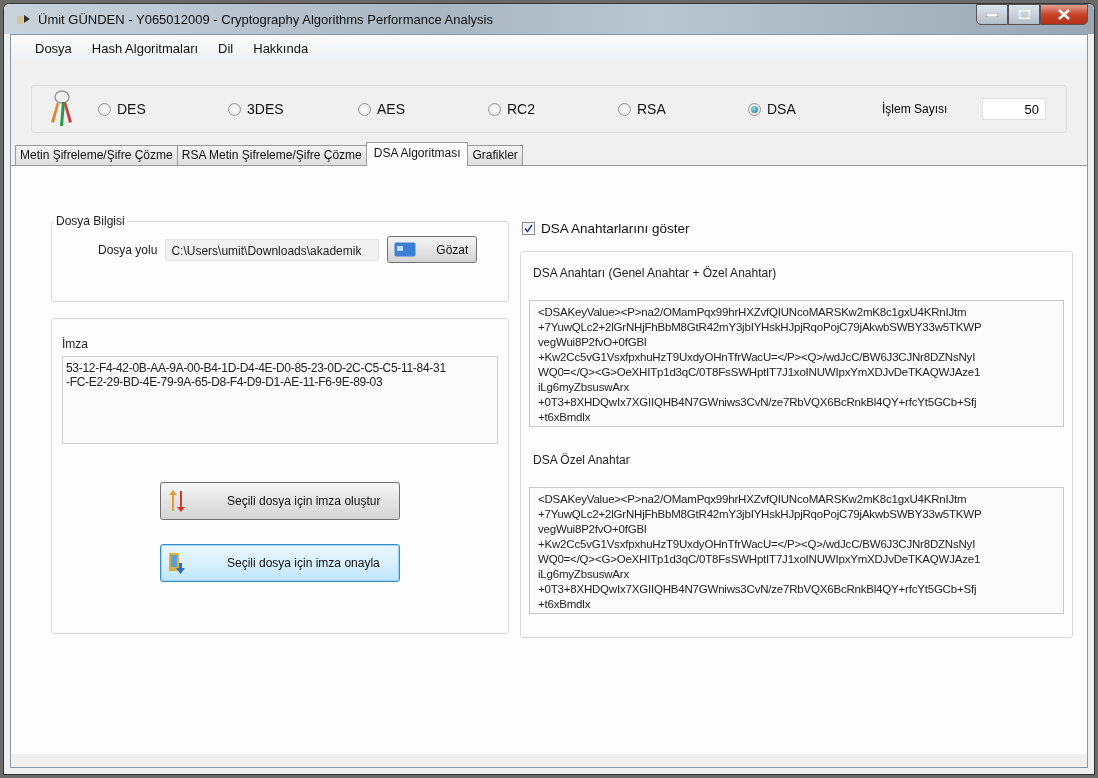 Image resolution: width=1098 pixels, height=778 pixels. What do you see at coordinates (495, 155) in the screenshot?
I see `tab: Grafikler` at bounding box center [495, 155].